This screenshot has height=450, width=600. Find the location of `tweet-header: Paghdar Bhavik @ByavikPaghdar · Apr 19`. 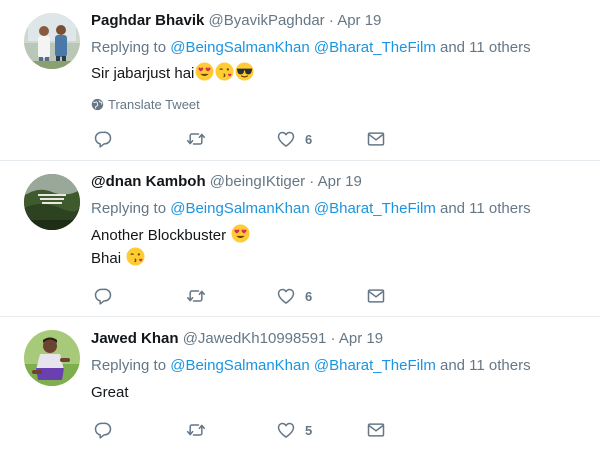

tweet-header: Paghdar Bhavik @ByavikPaghdar · Apr 19 is located at coordinates (236, 21).